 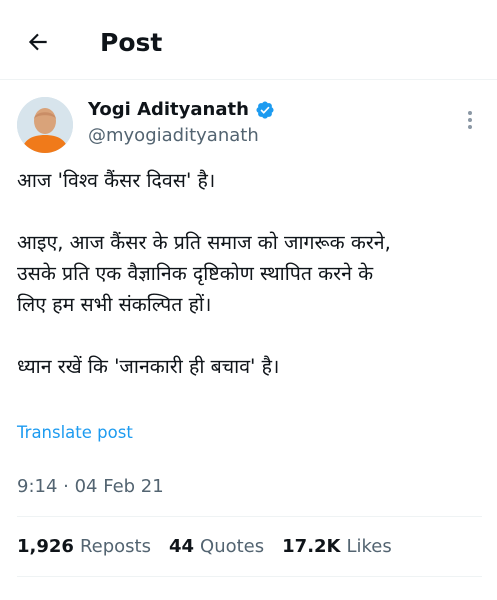 I want to click on quotes-count: 44, so click(x=181, y=546).